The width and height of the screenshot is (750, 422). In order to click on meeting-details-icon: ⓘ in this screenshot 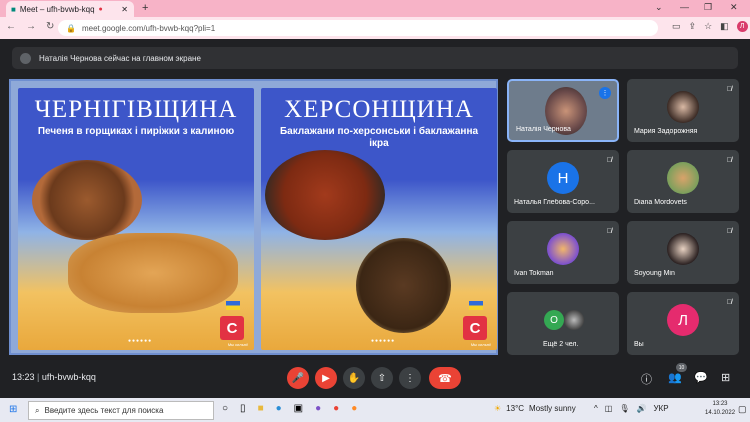, I will do `click(646, 379)`.